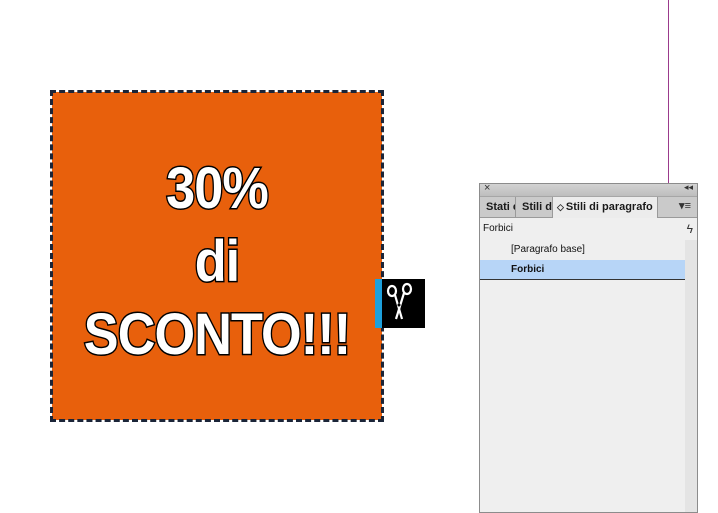 The image size is (718, 513). I want to click on panel-titlebar: × ◂◂, so click(588, 189).